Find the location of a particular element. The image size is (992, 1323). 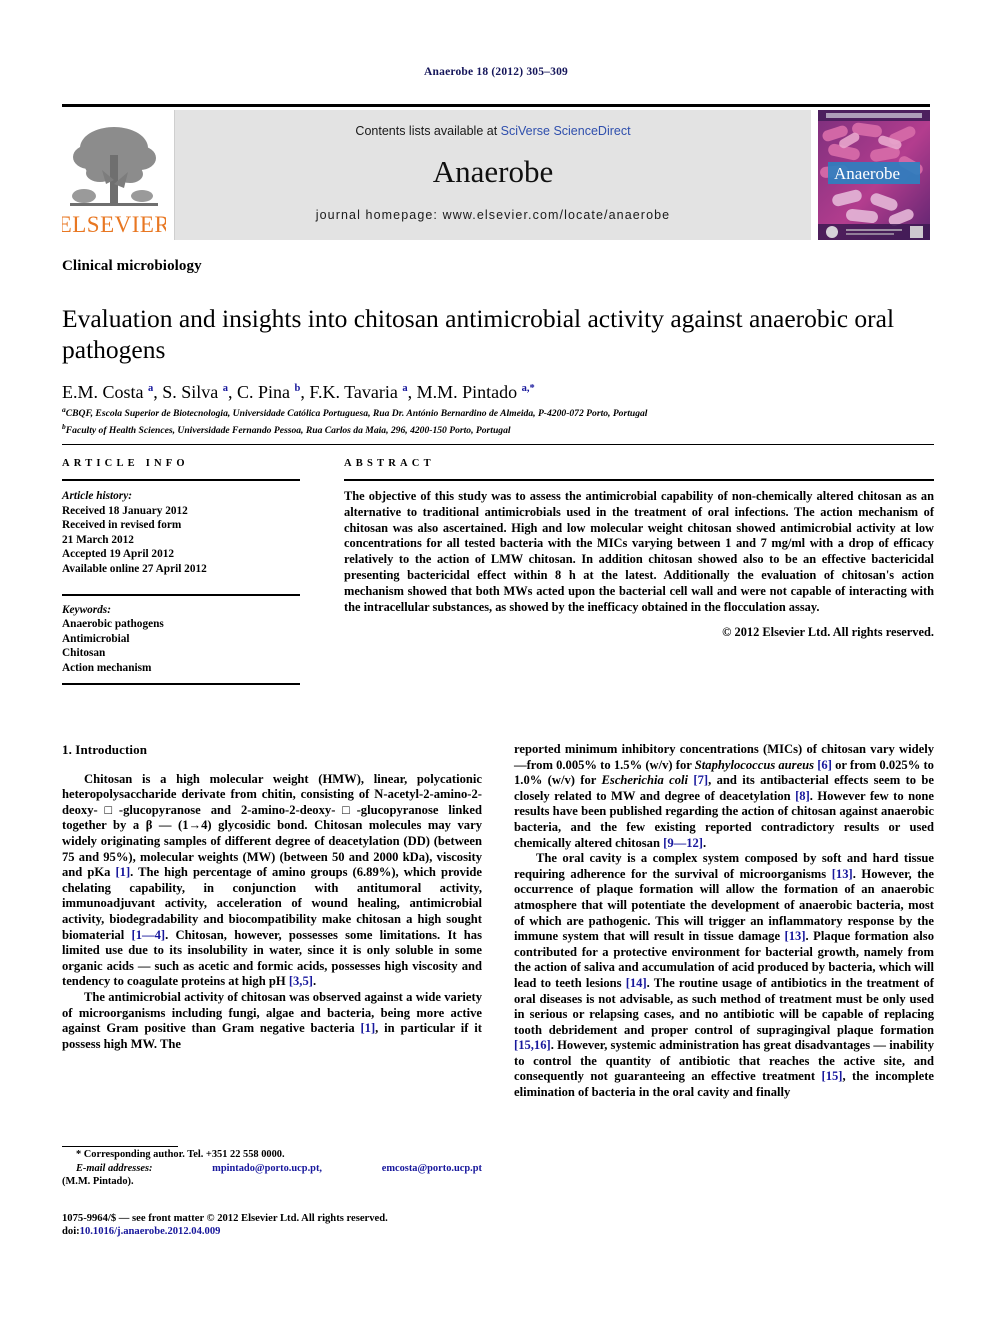

email-label: E-mail addresses: is located at coordinates (114, 1168).